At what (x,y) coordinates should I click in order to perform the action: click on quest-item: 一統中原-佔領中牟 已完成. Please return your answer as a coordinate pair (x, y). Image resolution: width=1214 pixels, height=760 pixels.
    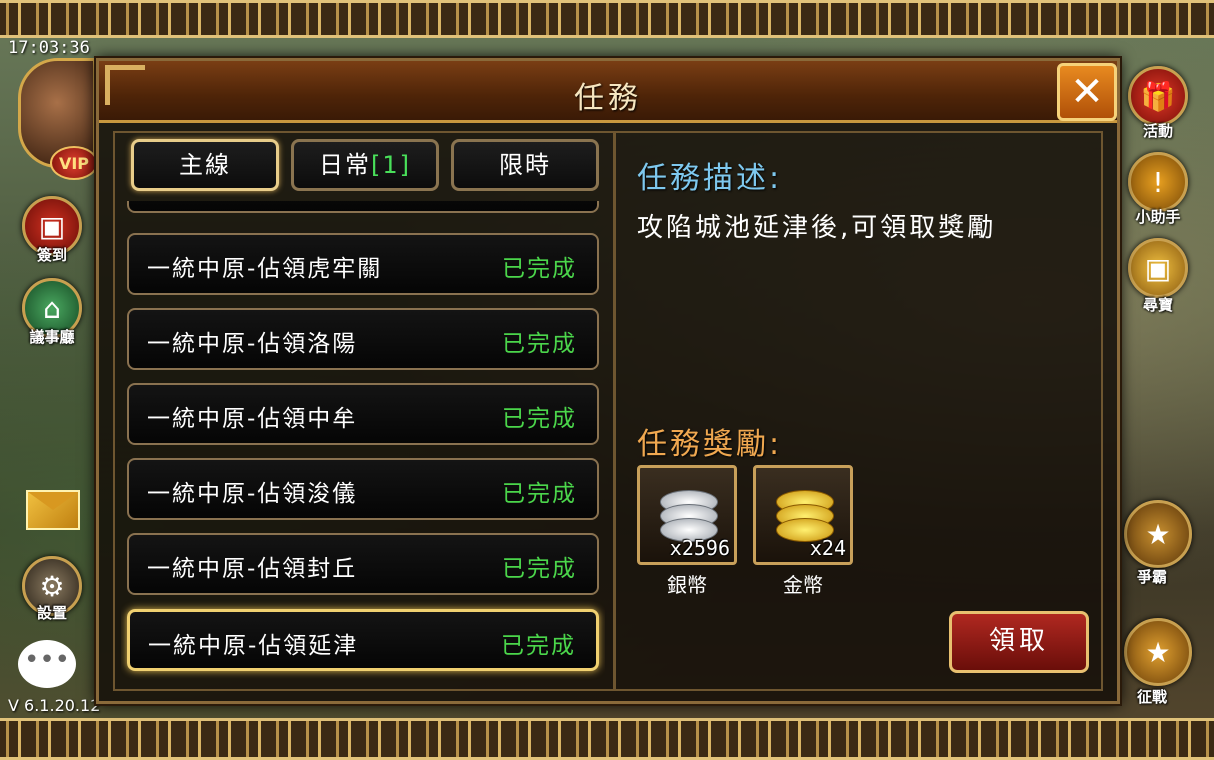
    Looking at the image, I should click on (363, 414).